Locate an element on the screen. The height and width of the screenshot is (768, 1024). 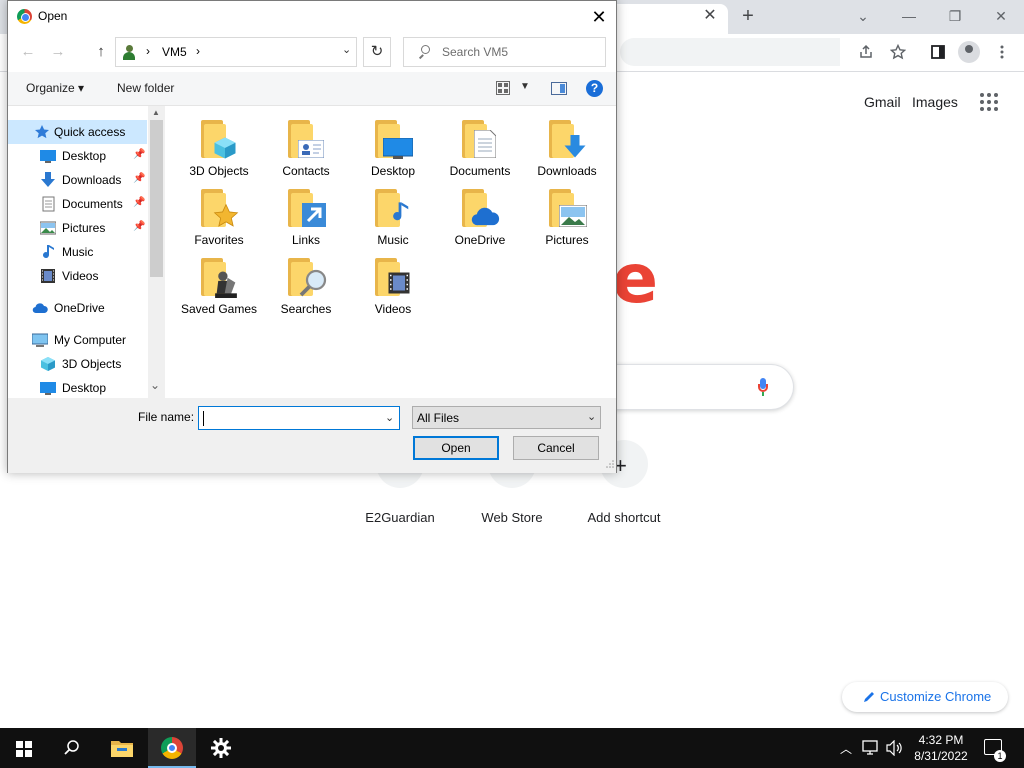
organize-button: Organize ▾ is located at coordinates (55, 88).